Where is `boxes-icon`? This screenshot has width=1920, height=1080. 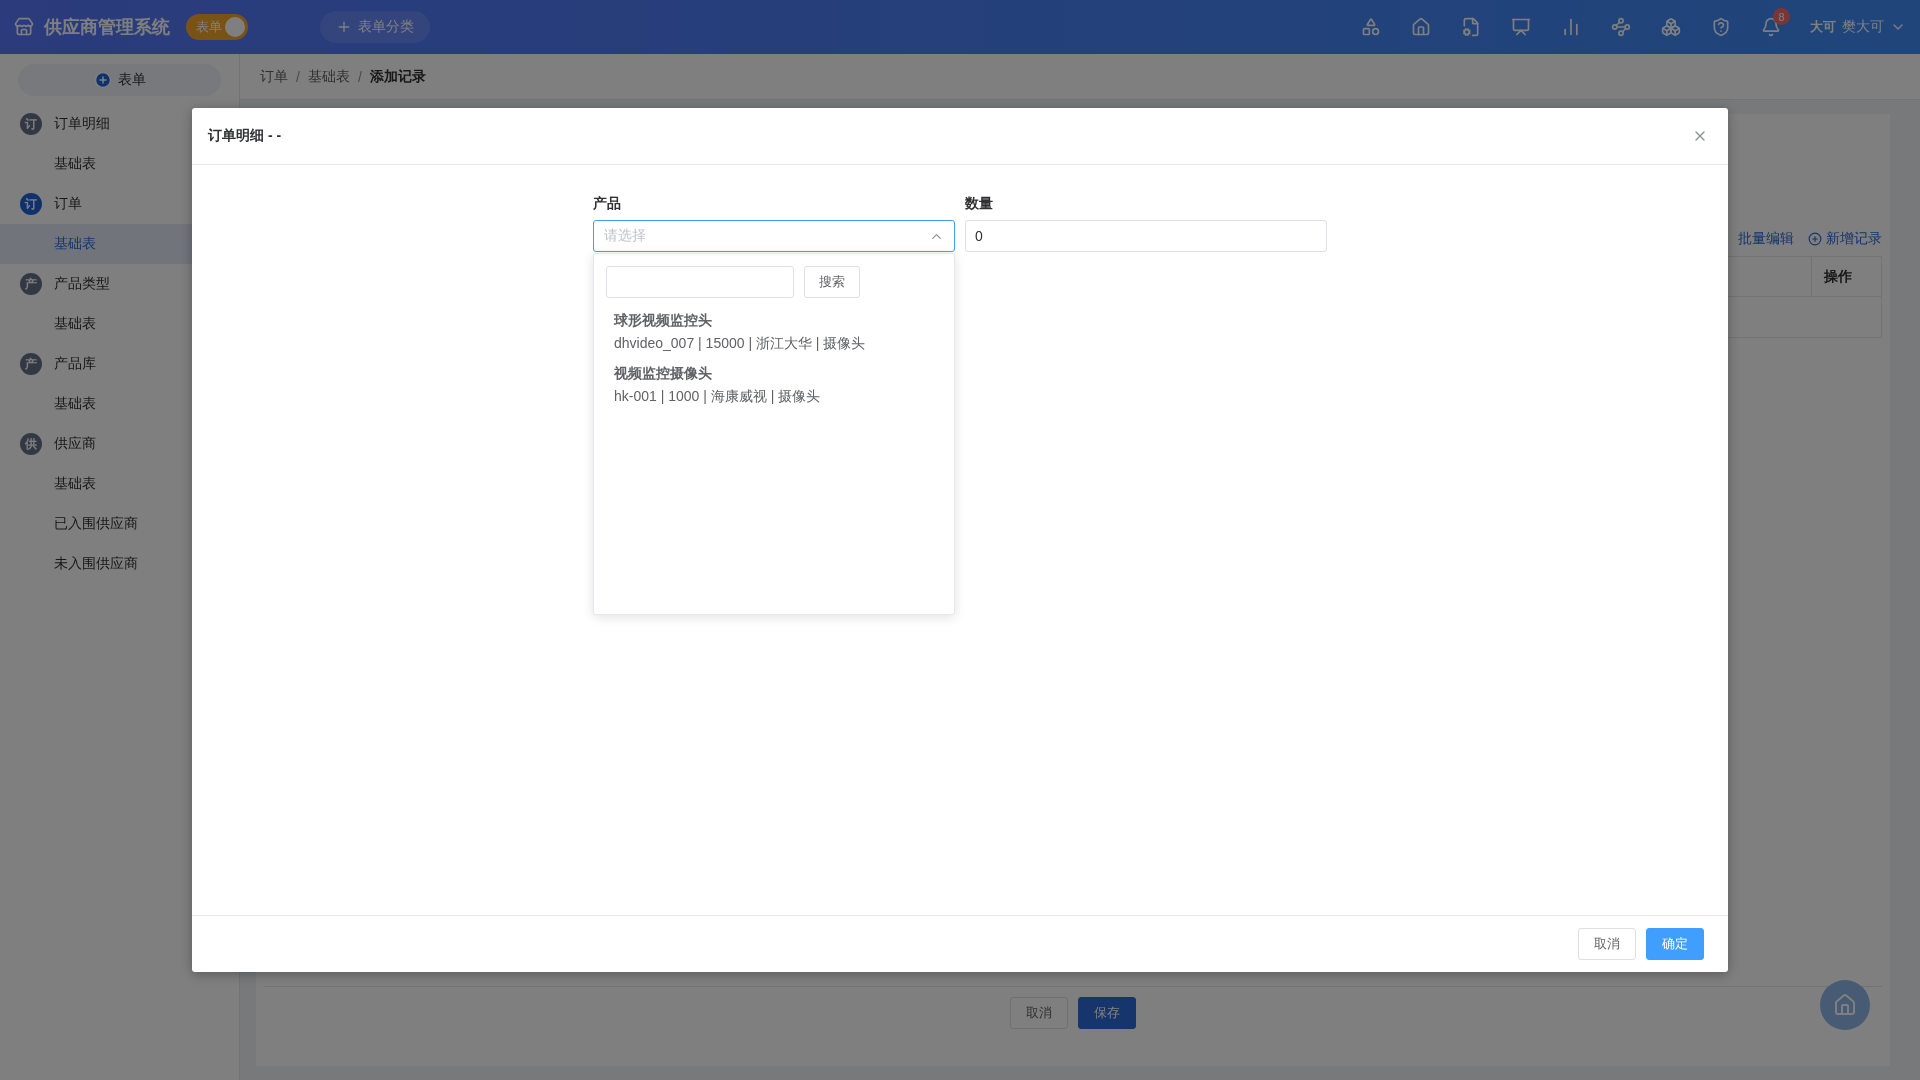 boxes-icon is located at coordinates (1671, 27).